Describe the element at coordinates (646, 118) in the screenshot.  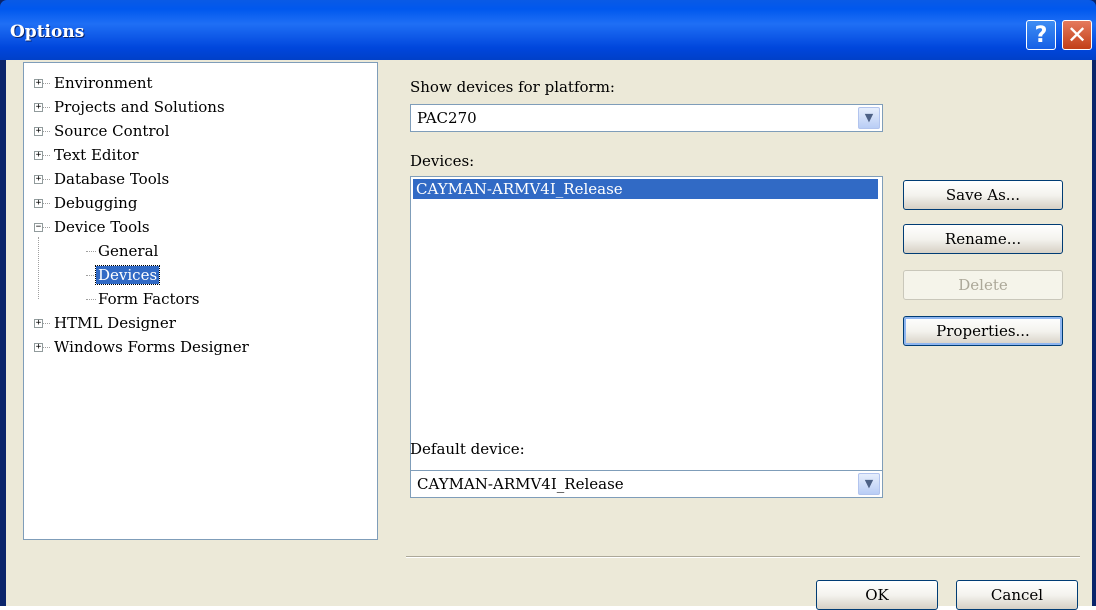
I see `platform-select: PAC270 ▼` at that location.